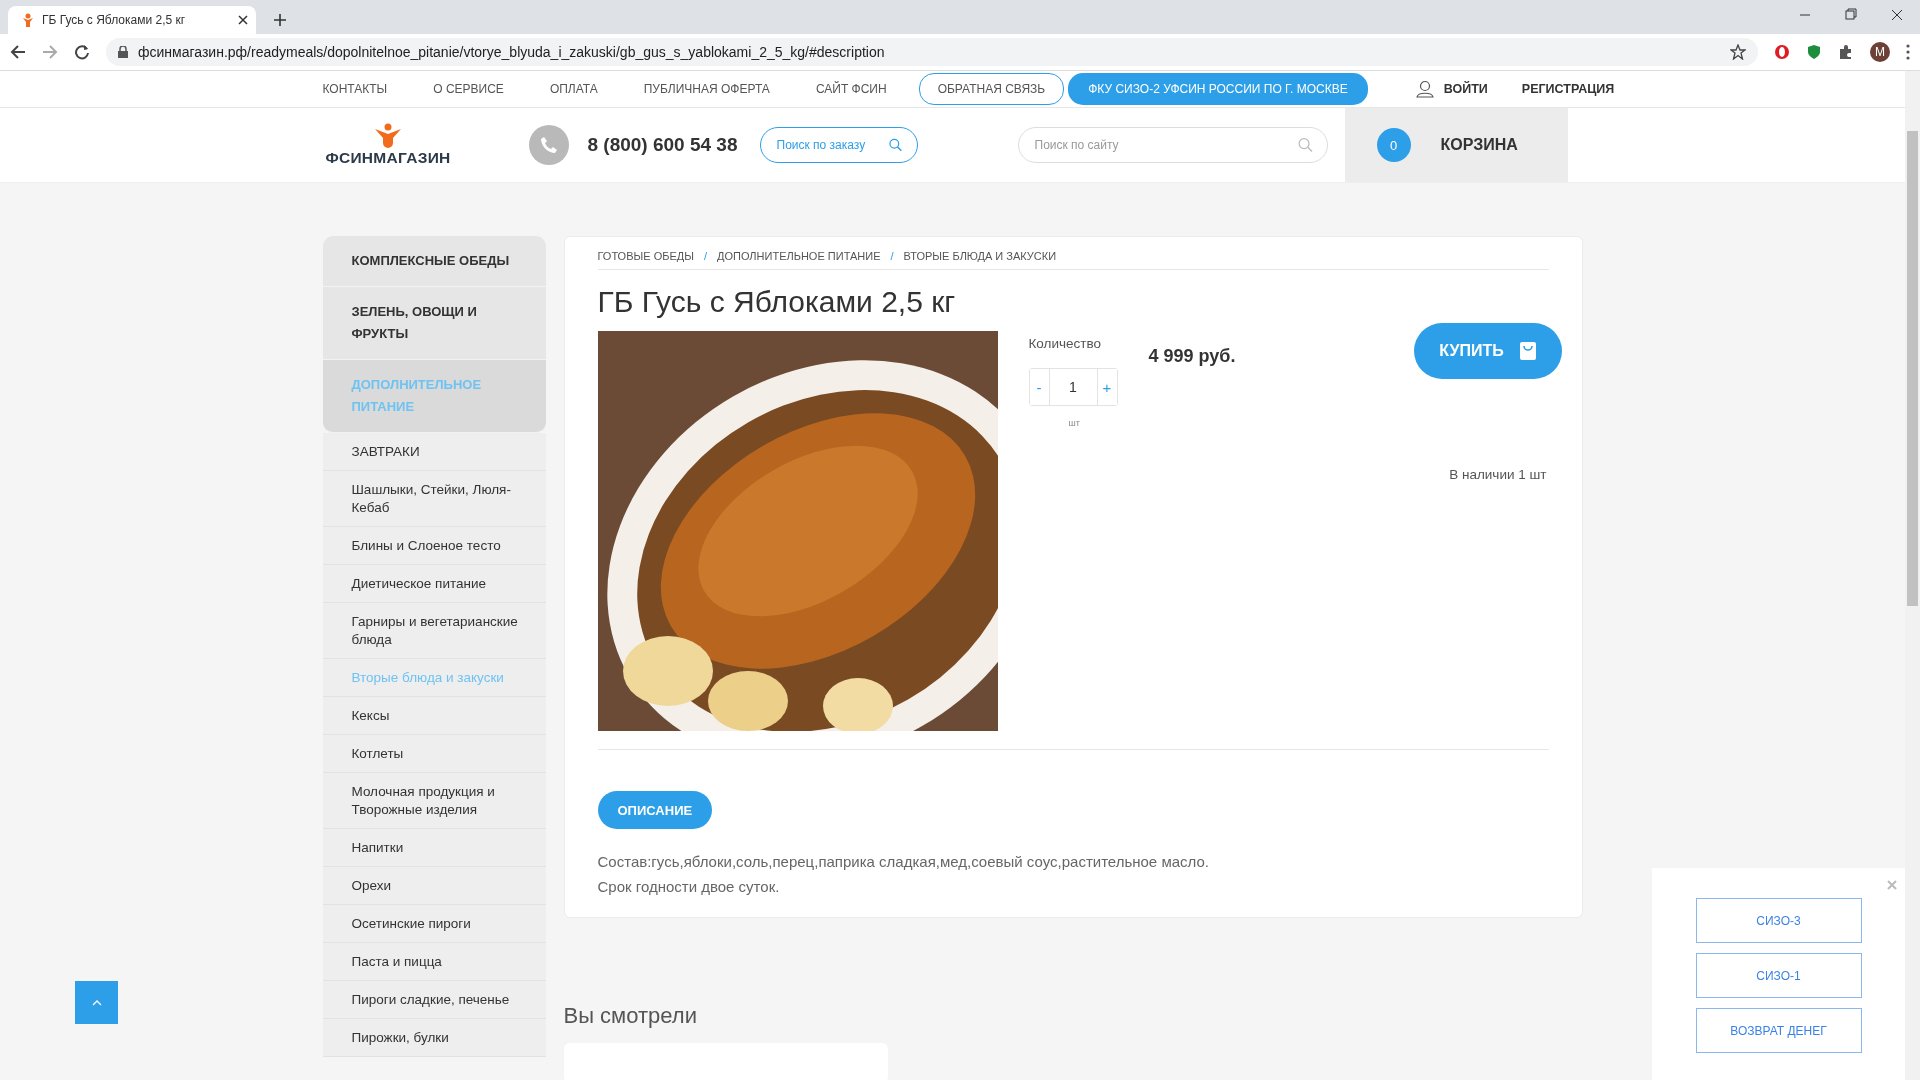 The image size is (1920, 1080). I want to click on scrollbar-thumb, so click(1912, 368).